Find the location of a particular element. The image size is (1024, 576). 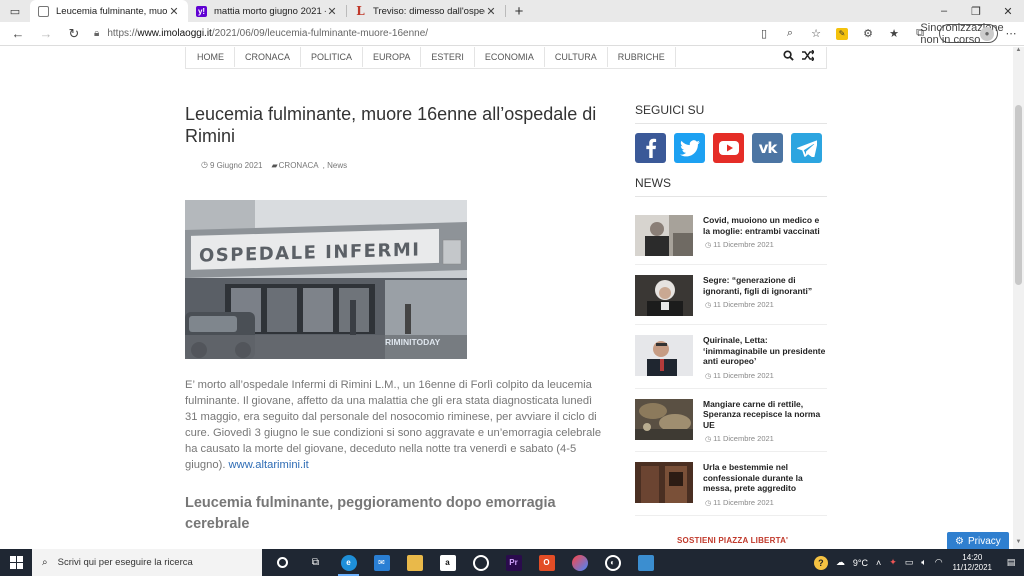

sync-button: Sincronizzazione non in corso ● is located at coordinates (961, 34).